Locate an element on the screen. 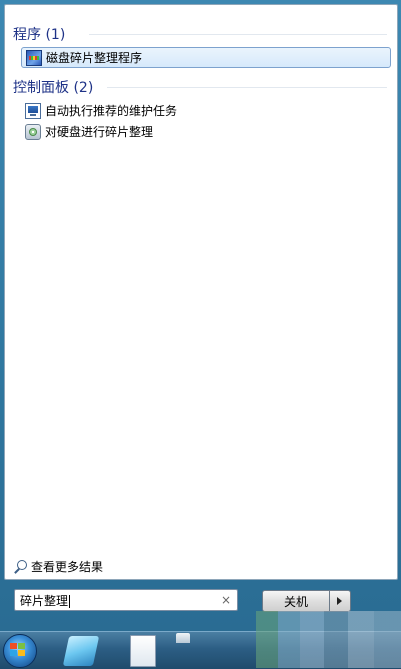 Image resolution: width=401 pixels, height=669 pixels. see-more-results-link: 查看更多结果 is located at coordinates (58, 566).